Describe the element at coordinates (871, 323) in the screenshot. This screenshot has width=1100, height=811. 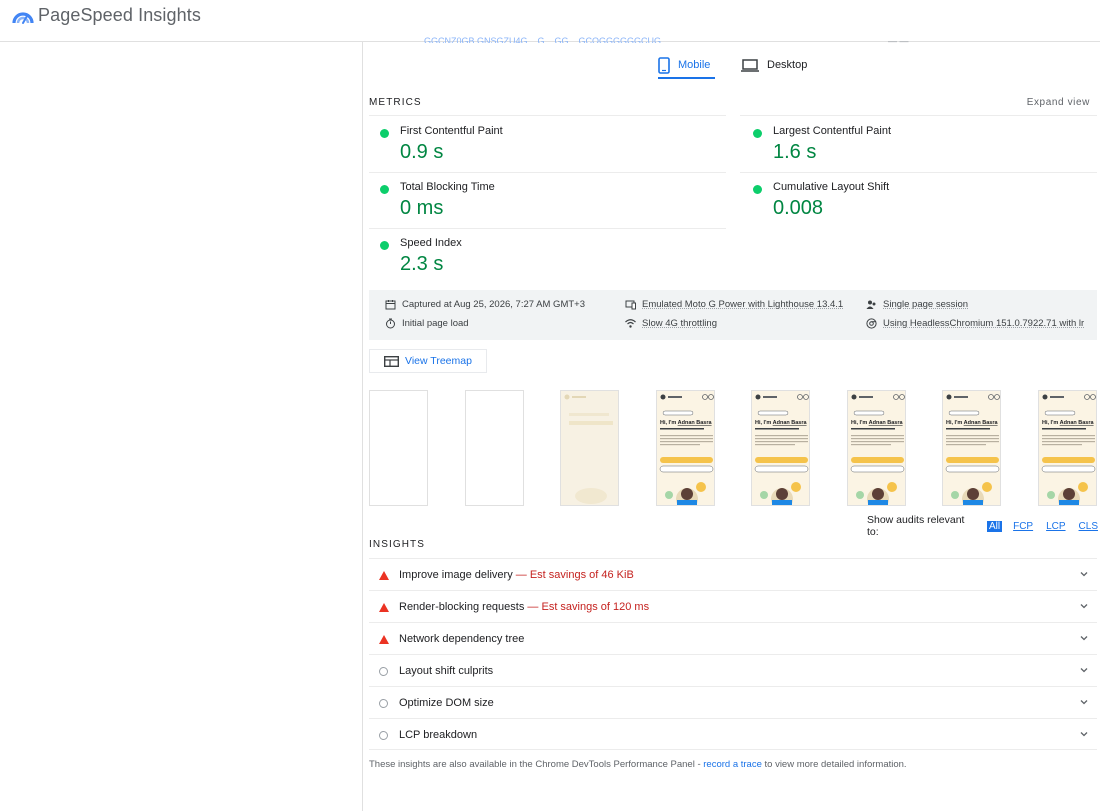
I see `chrome-icon` at that location.